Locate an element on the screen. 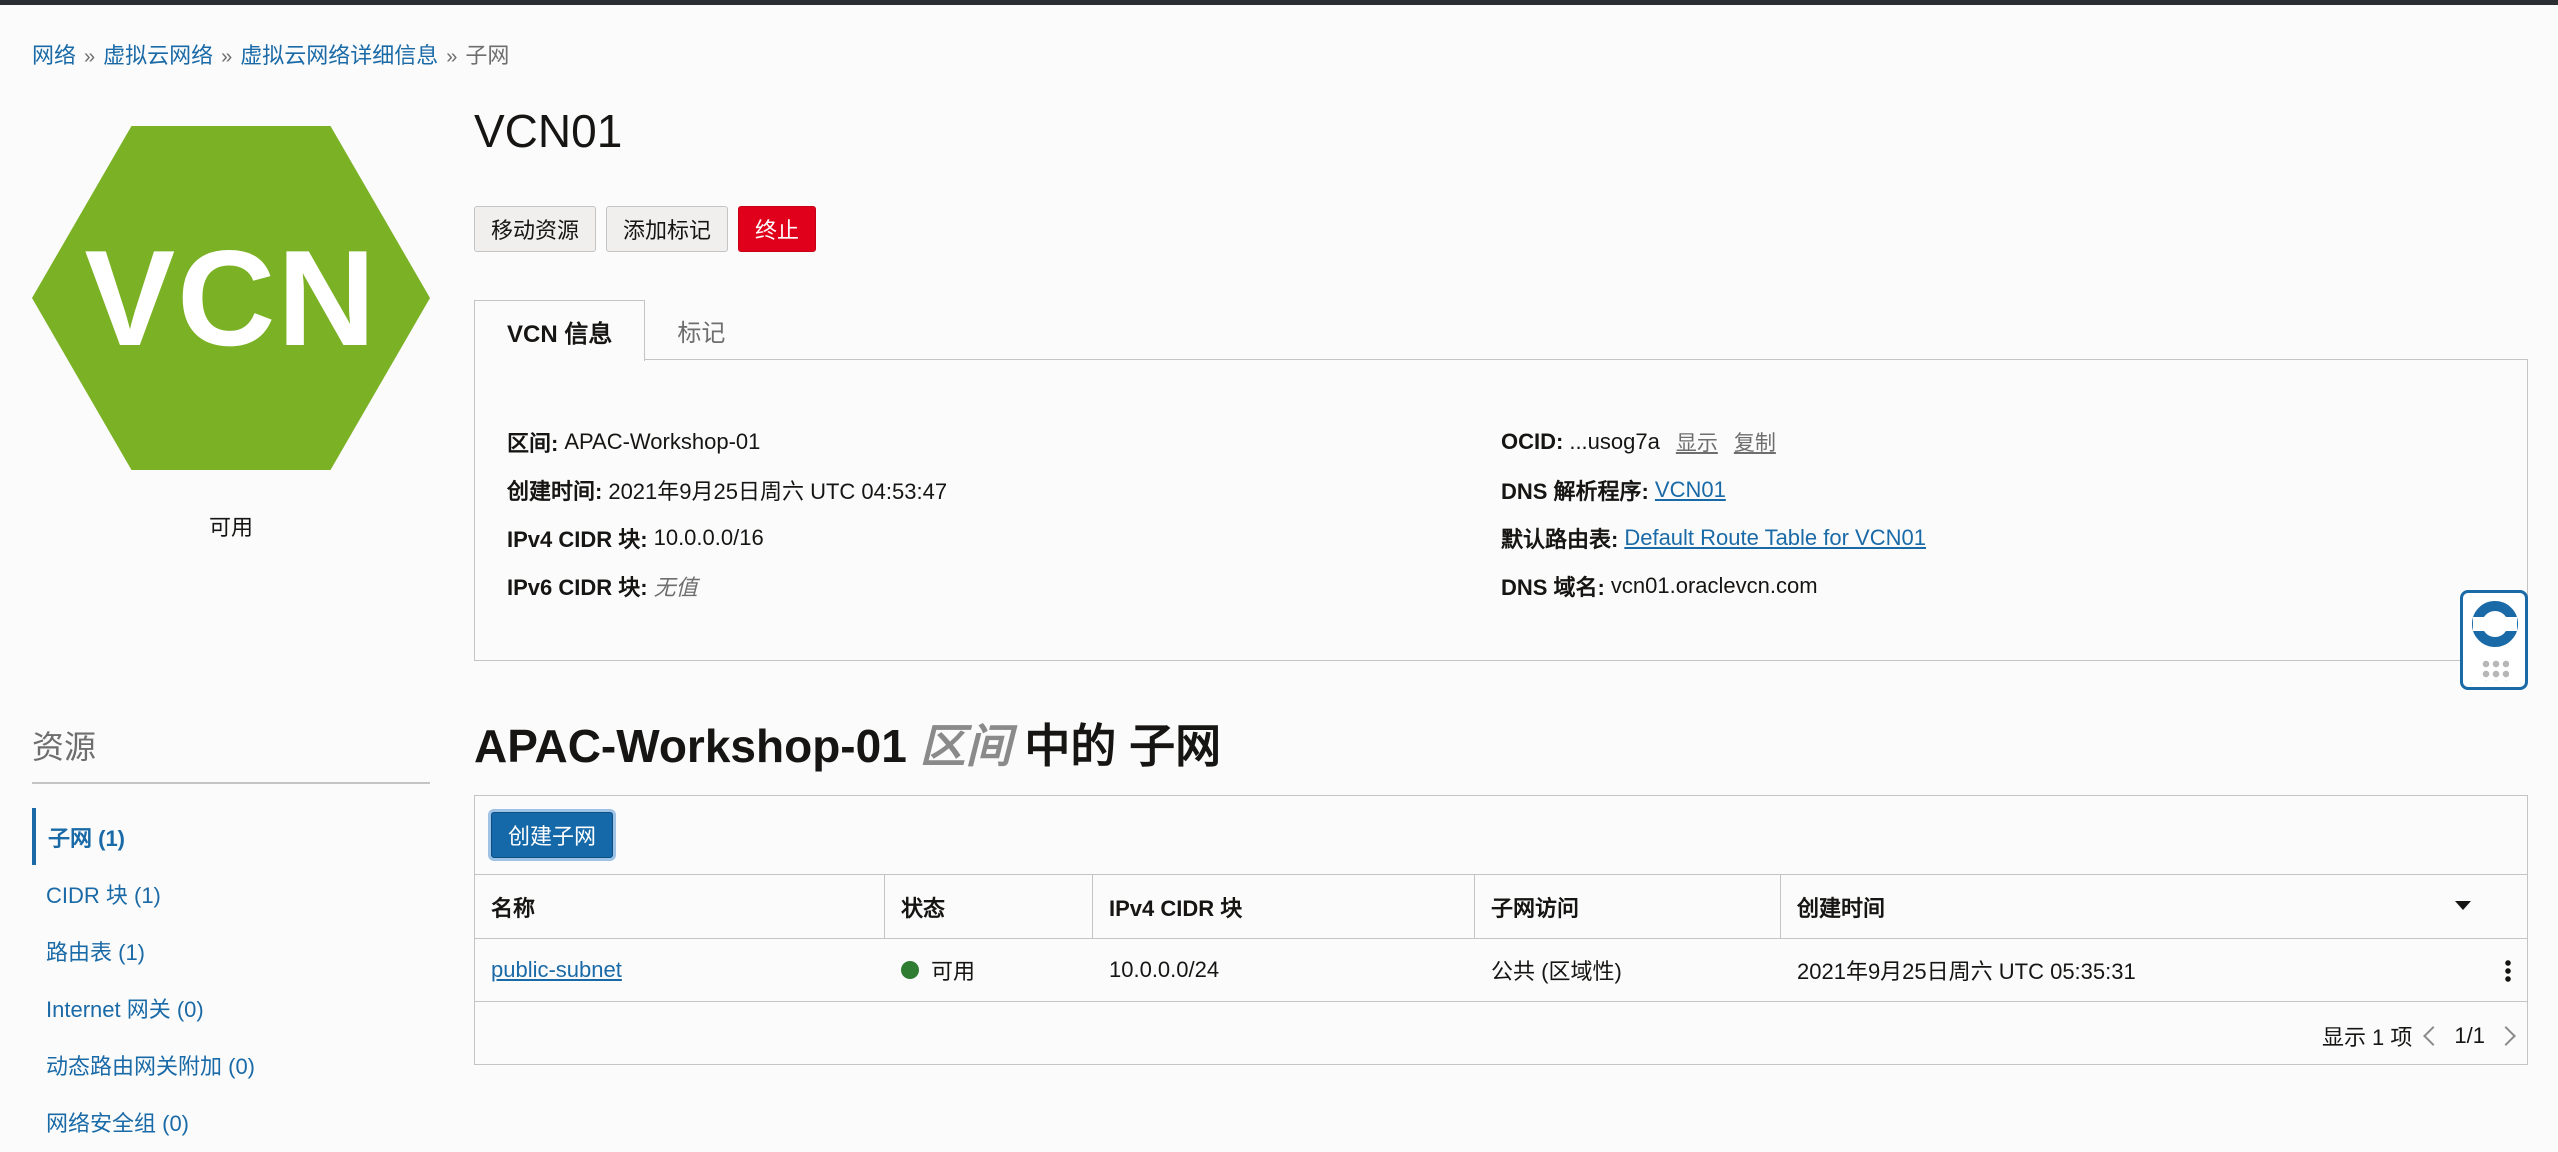 The width and height of the screenshot is (2558, 1152). create-subnet-button: 创建子网 is located at coordinates (552, 835).